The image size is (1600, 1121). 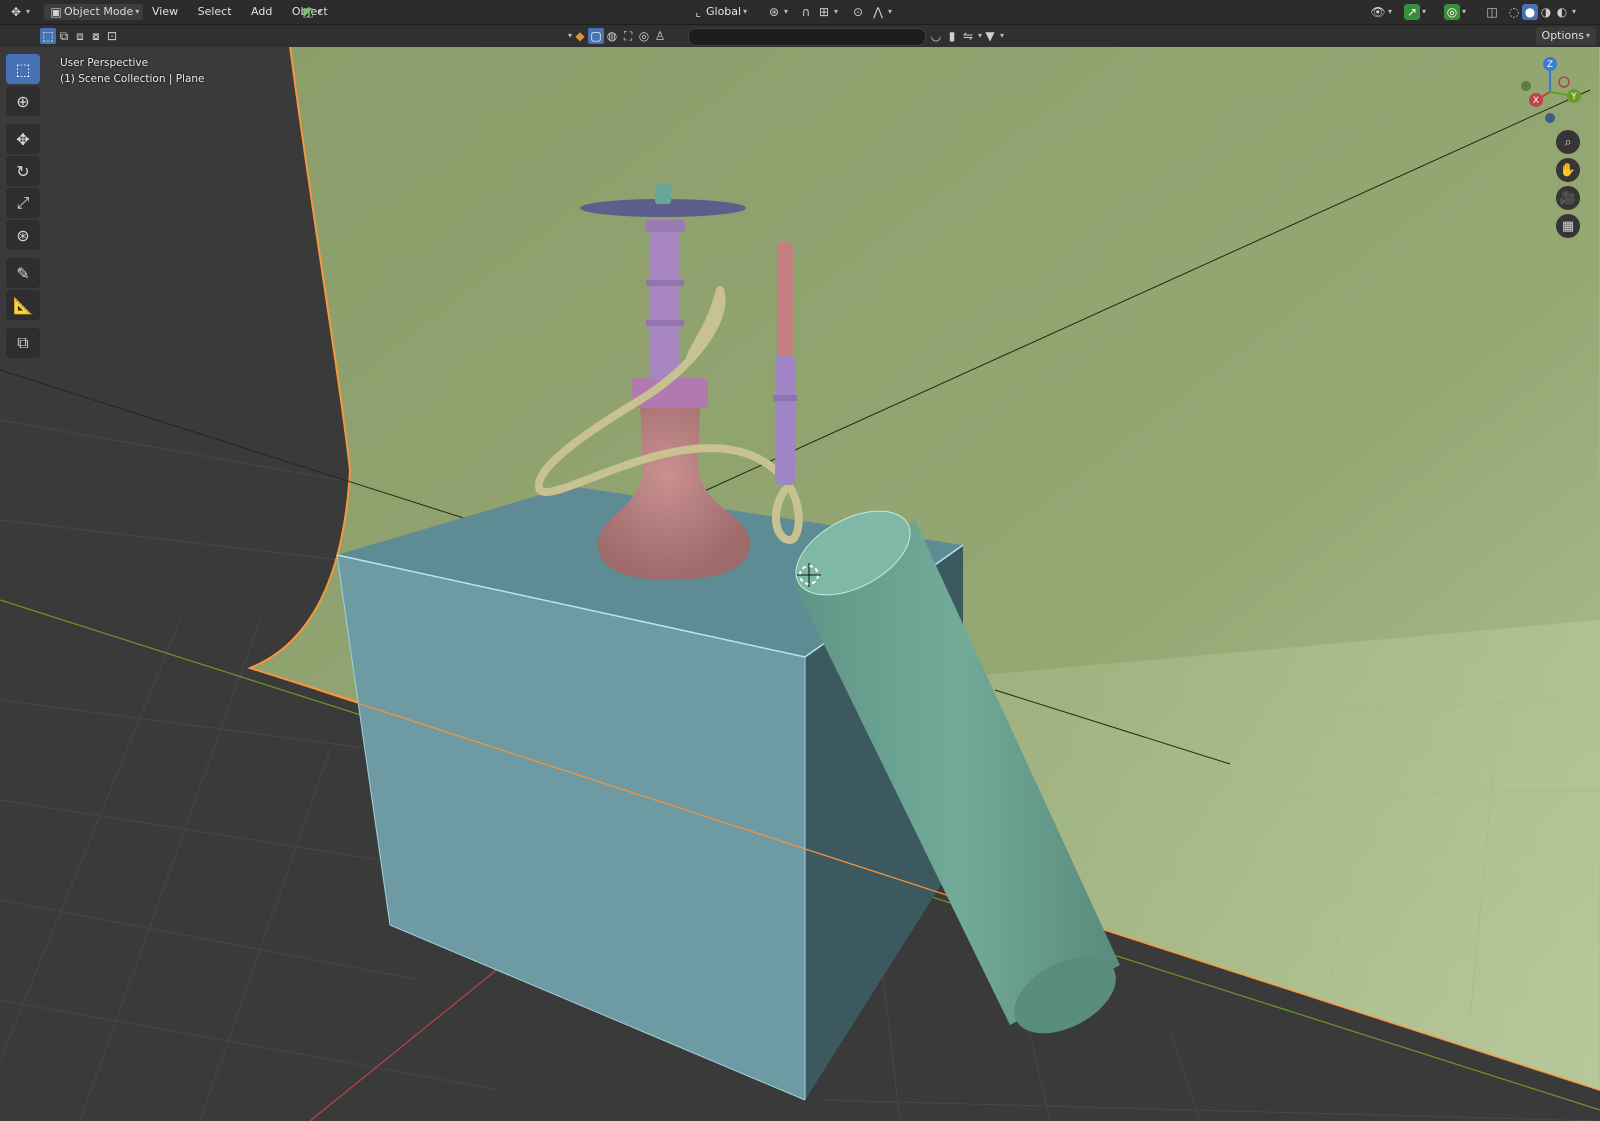 What do you see at coordinates (612, 36) in the screenshot?
I see `sphere-icon: ◍` at bounding box center [612, 36].